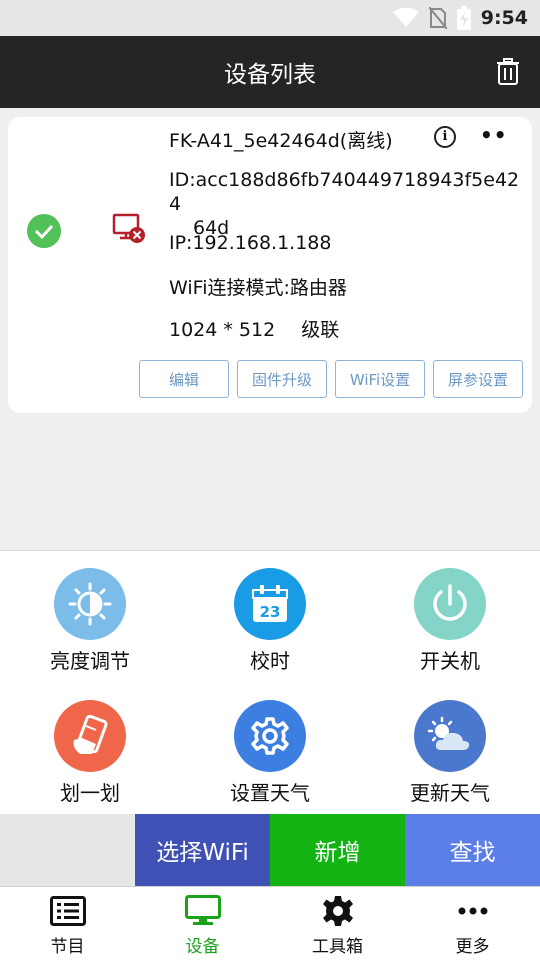 The height and width of the screenshot is (960, 540). What do you see at coordinates (320, 330) in the screenshot?
I see `cascade-label: 级联` at bounding box center [320, 330].